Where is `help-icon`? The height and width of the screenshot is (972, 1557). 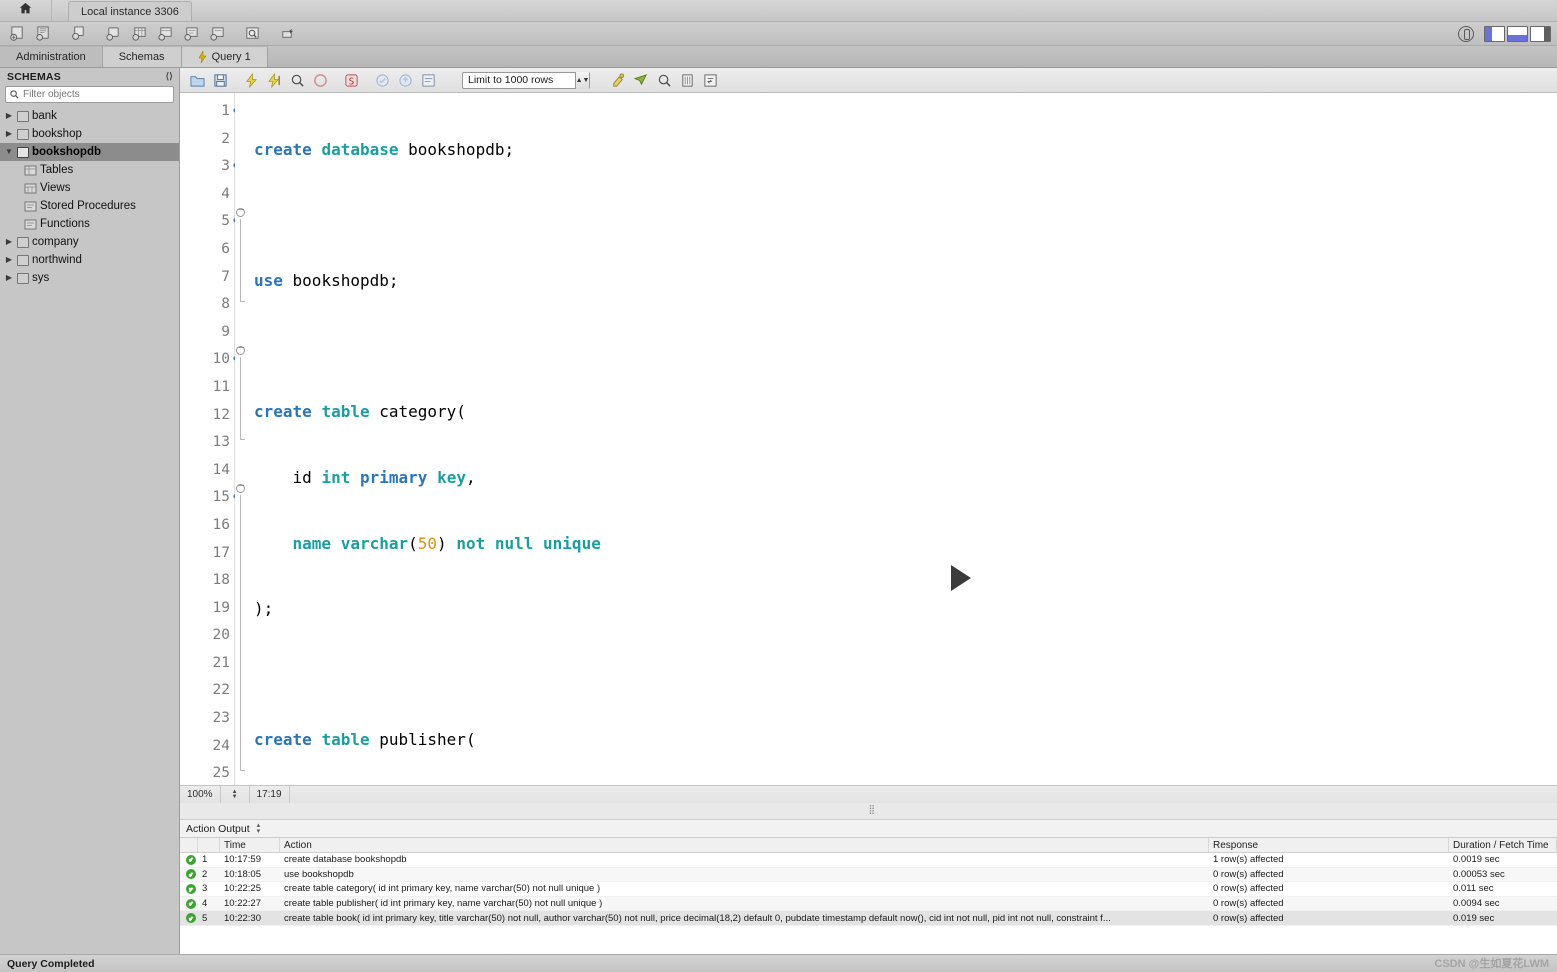
help-icon is located at coordinates (1466, 34).